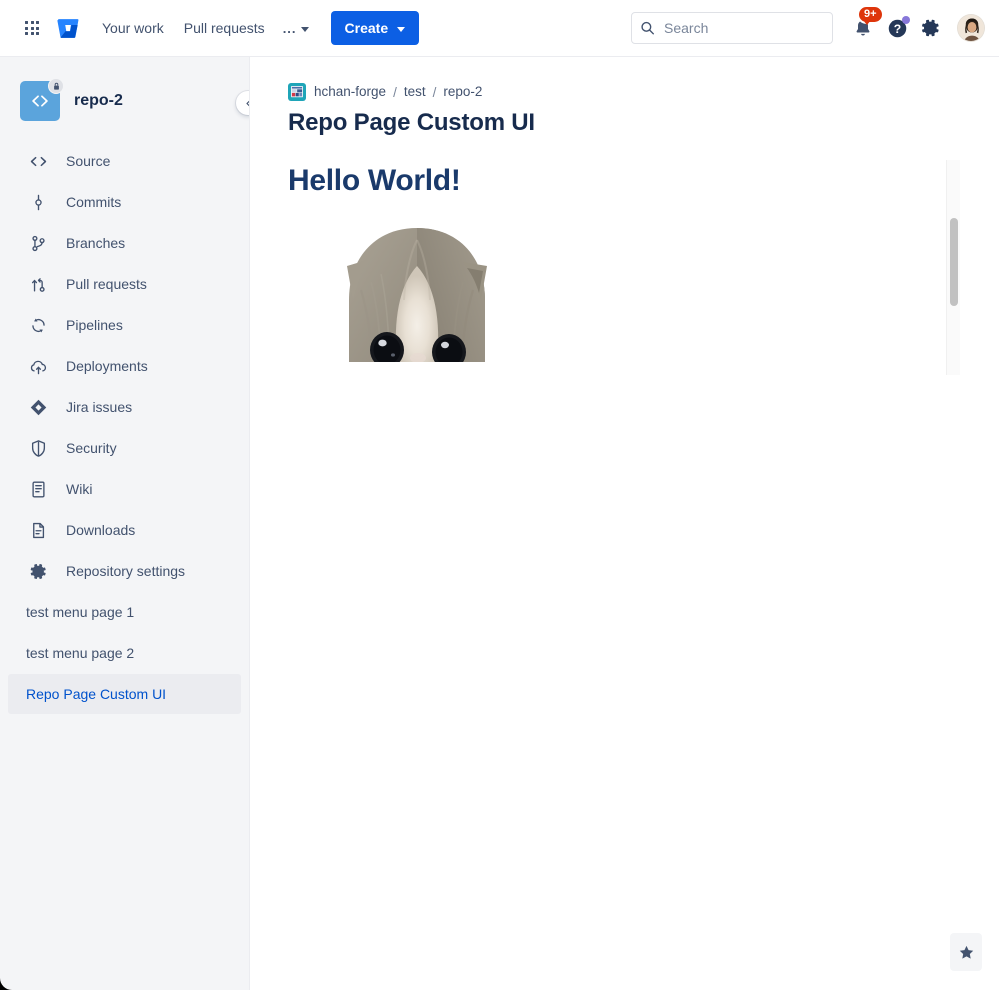  I want to click on help-button: ?, so click(897, 28).